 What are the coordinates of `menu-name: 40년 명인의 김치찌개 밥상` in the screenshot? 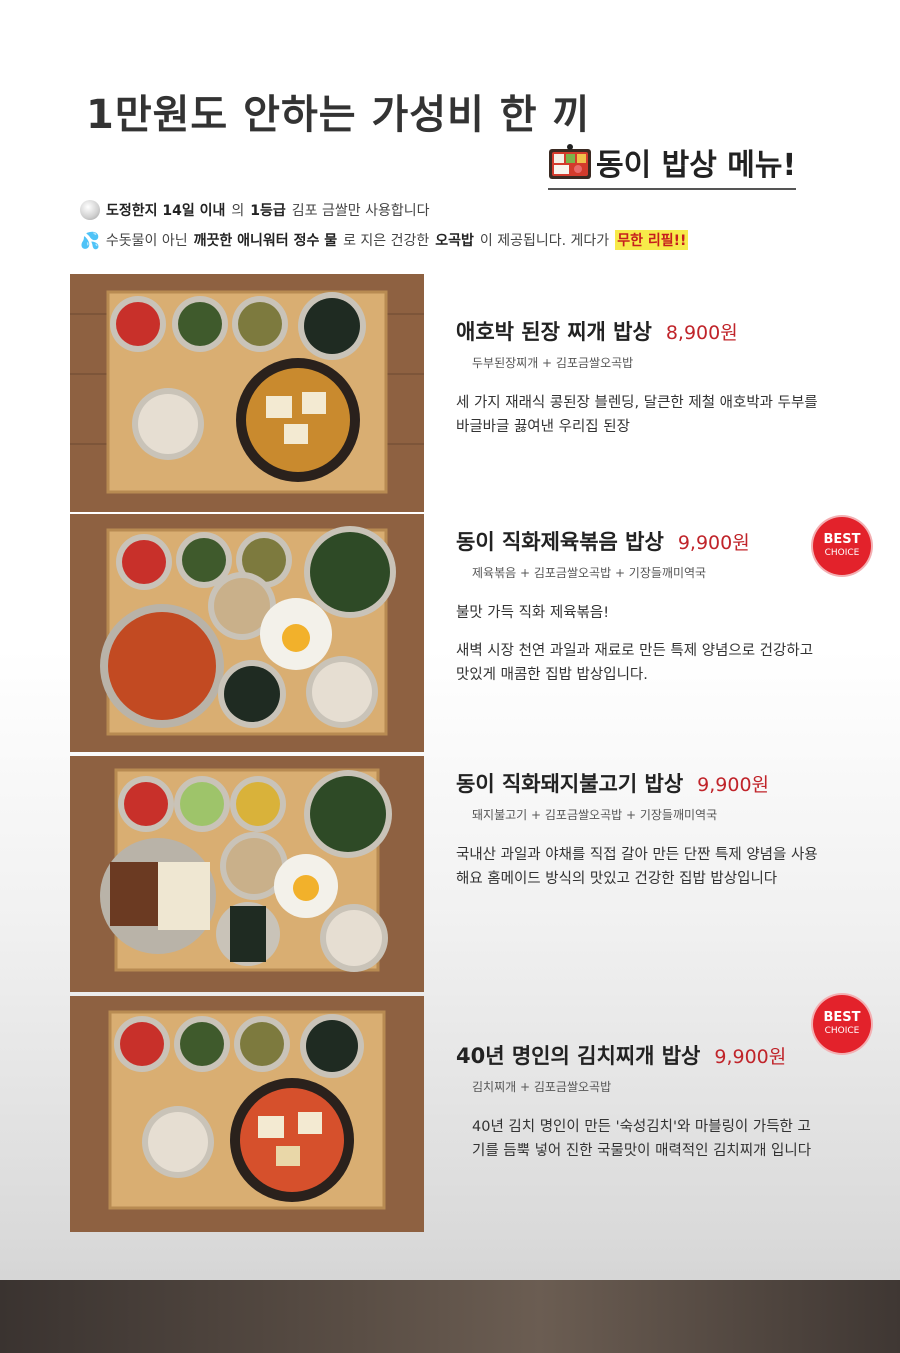 It's located at (578, 1056).